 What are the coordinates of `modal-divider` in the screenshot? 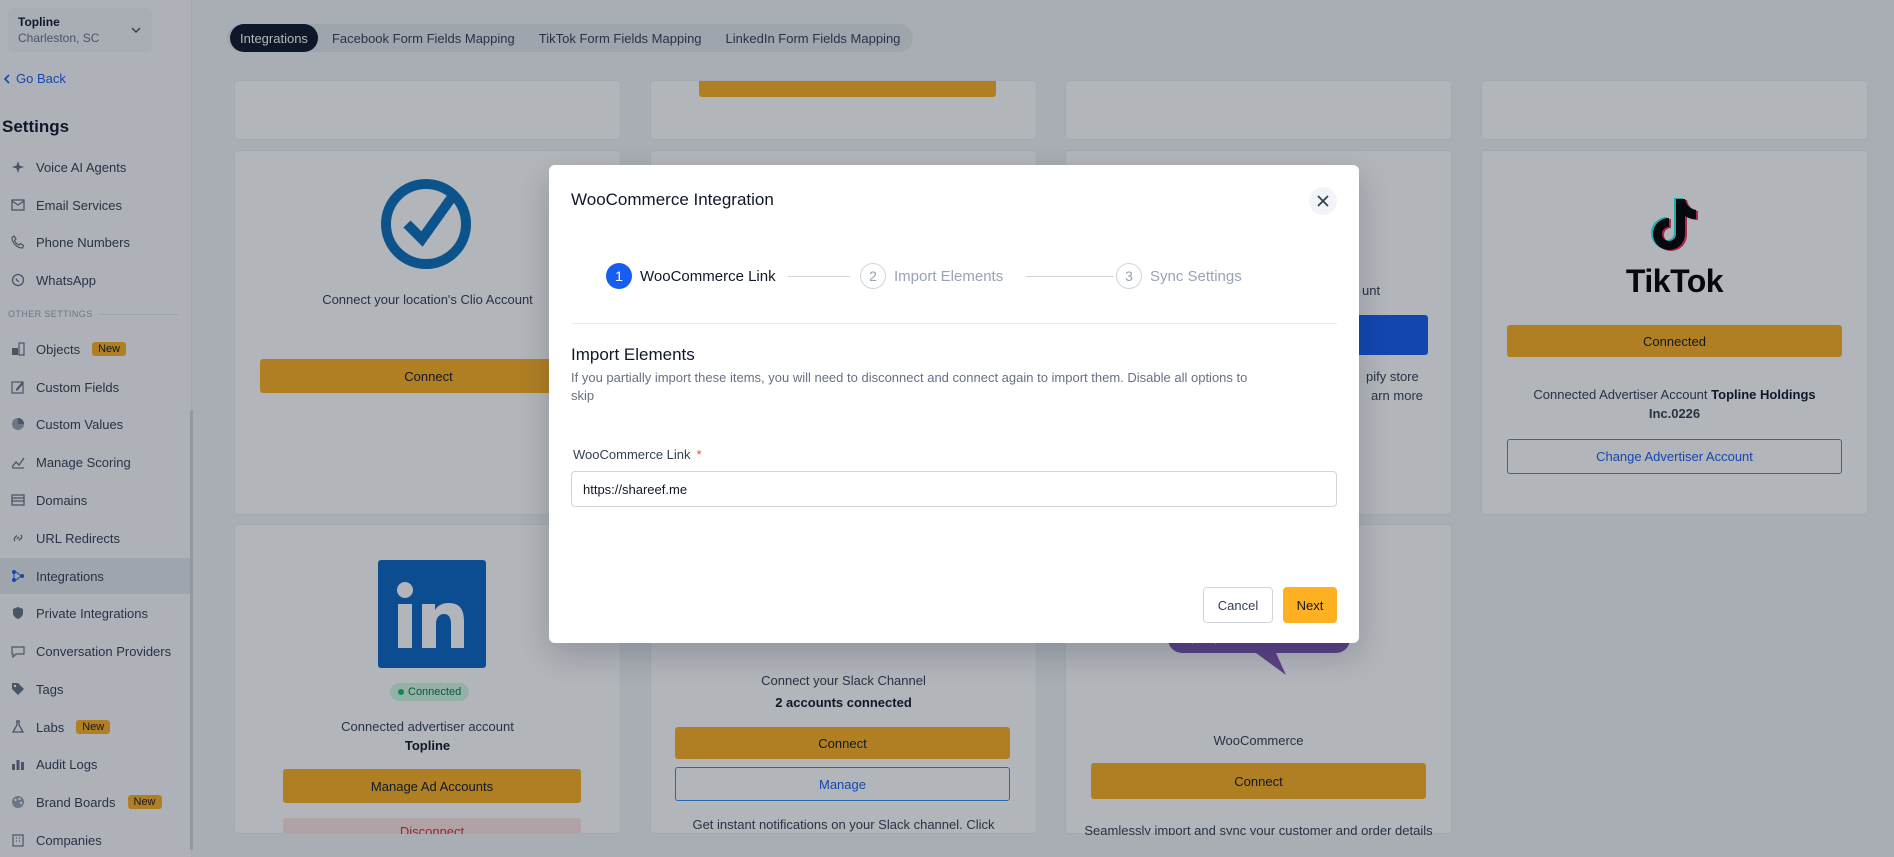 It's located at (954, 323).